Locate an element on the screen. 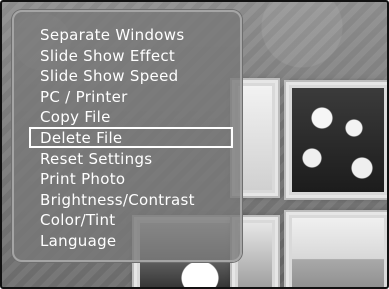 The width and height of the screenshot is (389, 289). menu-item-reset-settings: Reset Settings is located at coordinates (117, 159).